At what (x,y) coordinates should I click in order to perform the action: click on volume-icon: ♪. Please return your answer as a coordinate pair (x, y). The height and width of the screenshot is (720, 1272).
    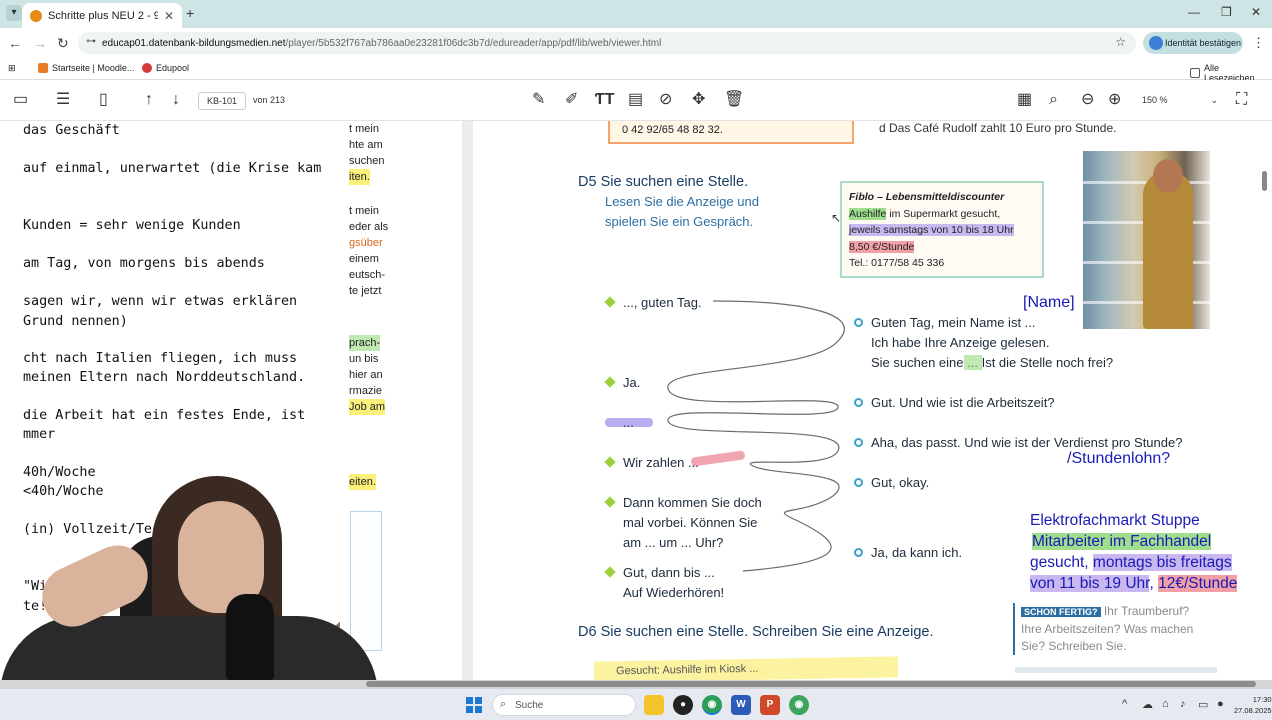
    Looking at the image, I should click on (1183, 704).